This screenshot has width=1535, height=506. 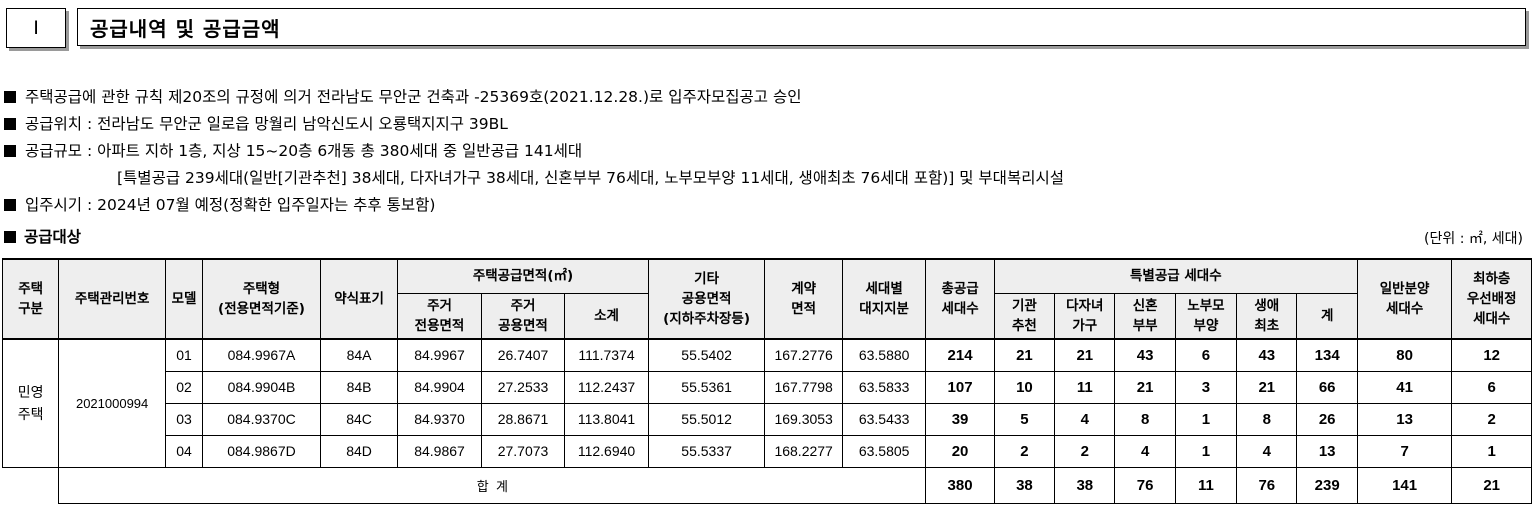 What do you see at coordinates (1206, 387) in the screenshot?
I see `parent-cell: 3` at bounding box center [1206, 387].